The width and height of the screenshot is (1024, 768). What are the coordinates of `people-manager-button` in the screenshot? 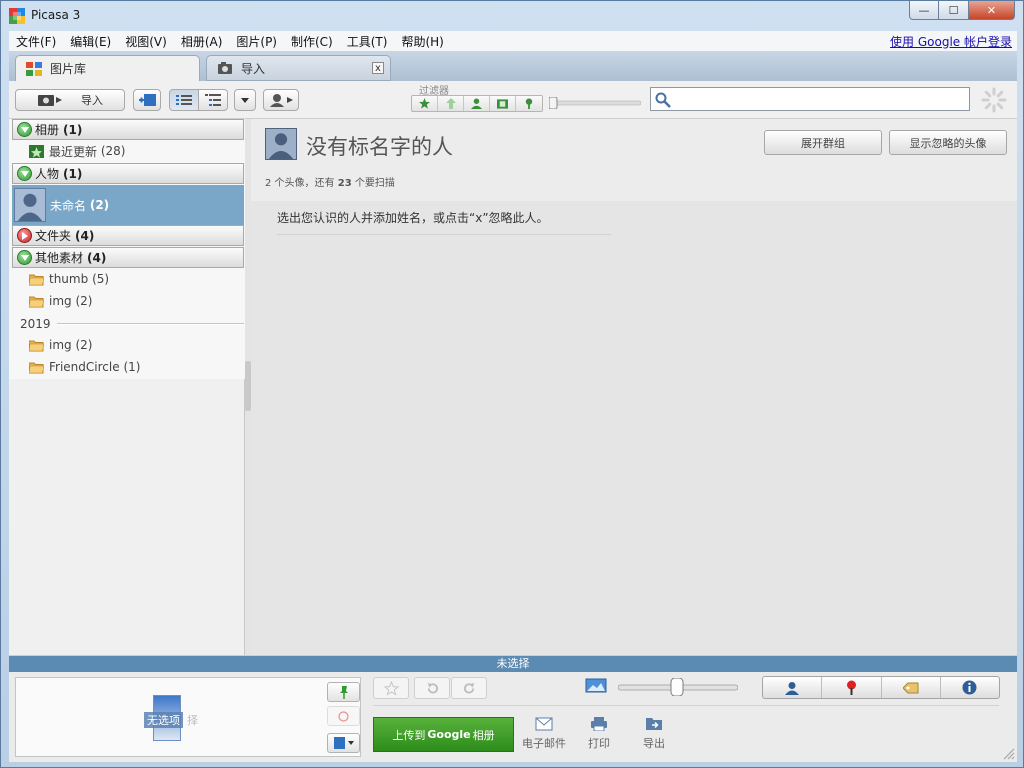 It's located at (281, 100).